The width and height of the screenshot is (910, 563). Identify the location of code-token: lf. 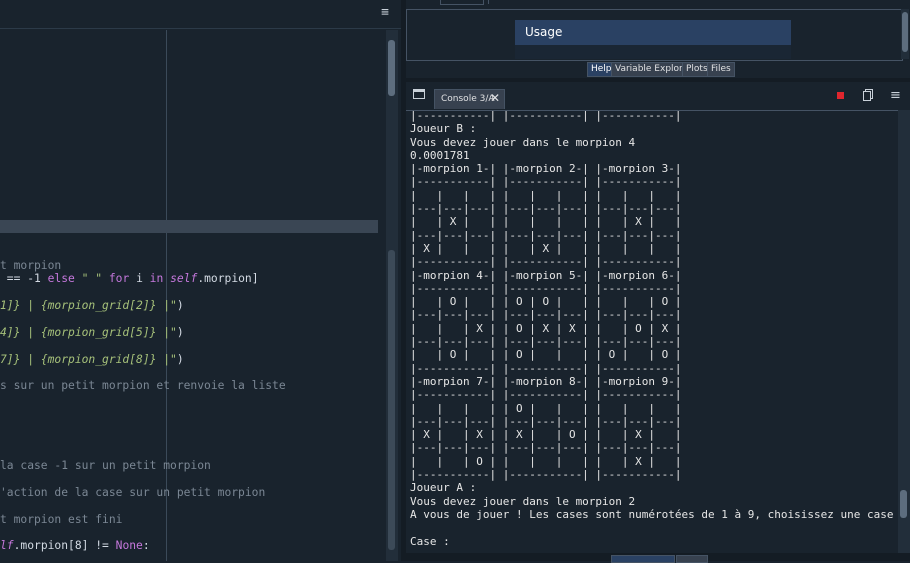
(7, 545).